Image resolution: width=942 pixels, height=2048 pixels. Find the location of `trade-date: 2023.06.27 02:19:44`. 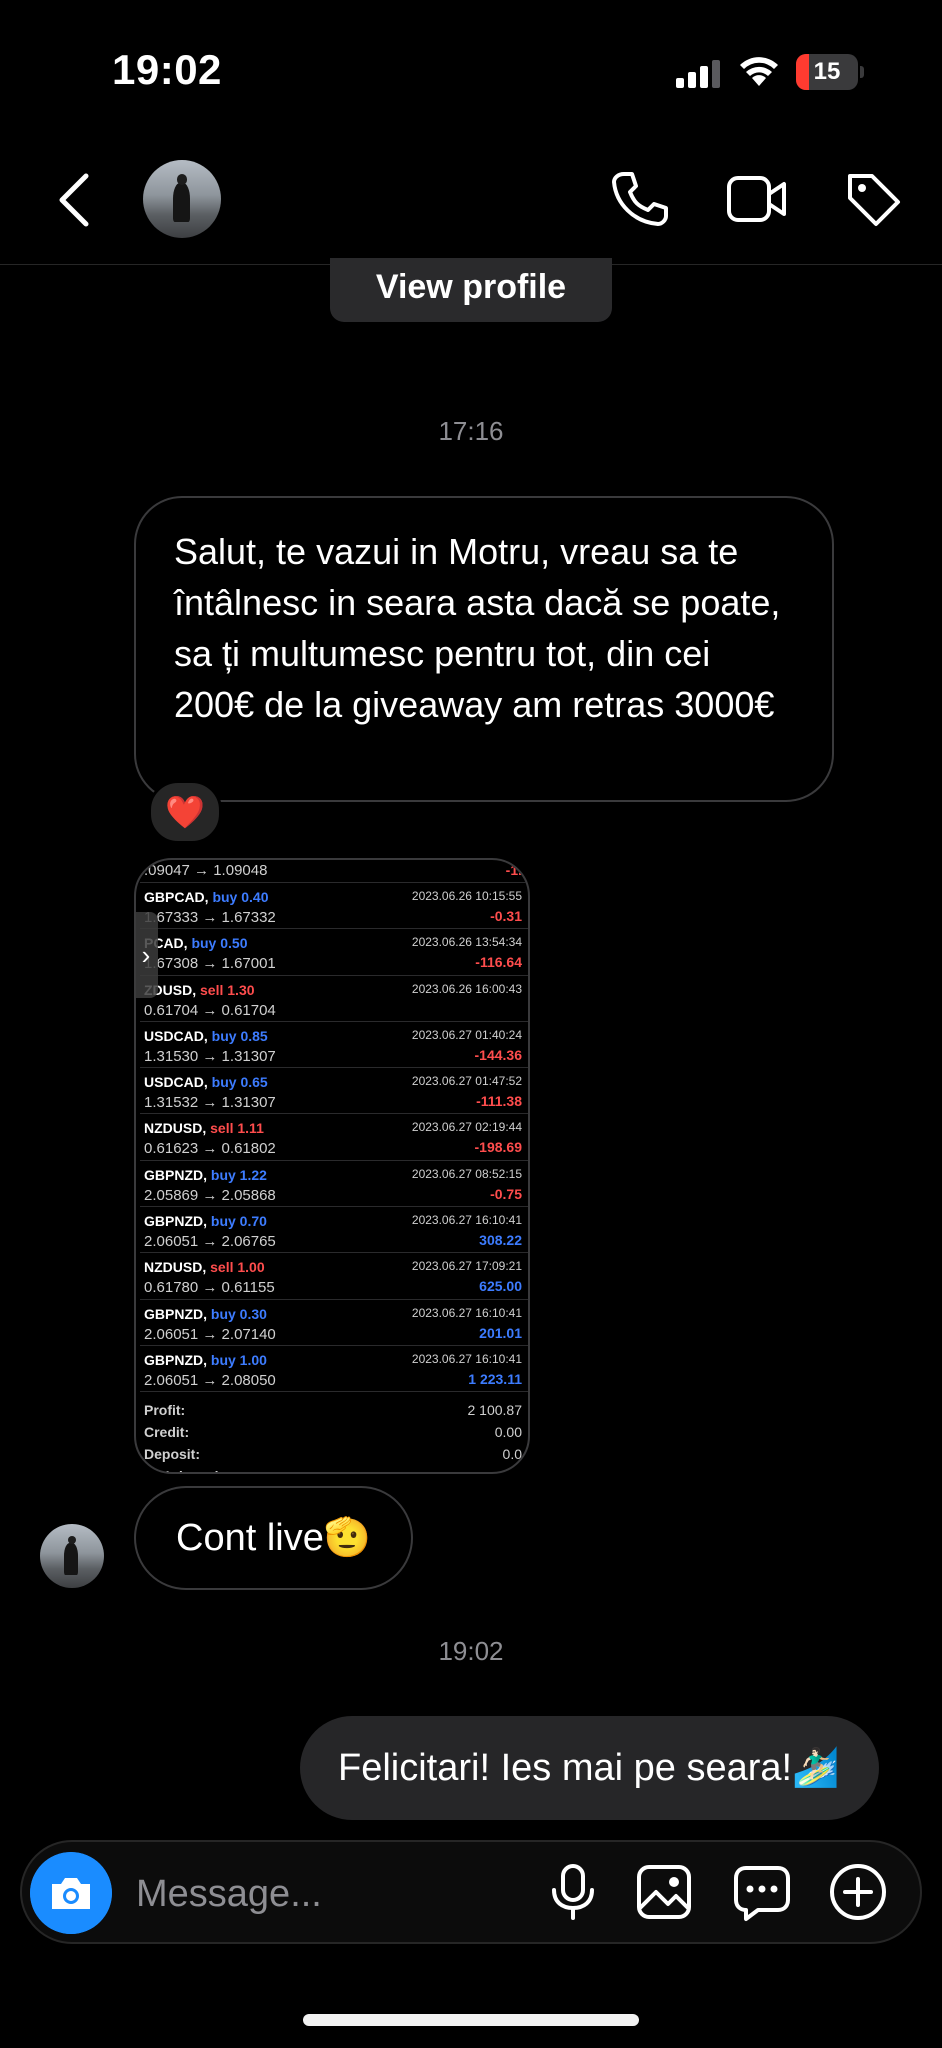

trade-date: 2023.06.27 02:19:44 is located at coordinates (466, 1127).